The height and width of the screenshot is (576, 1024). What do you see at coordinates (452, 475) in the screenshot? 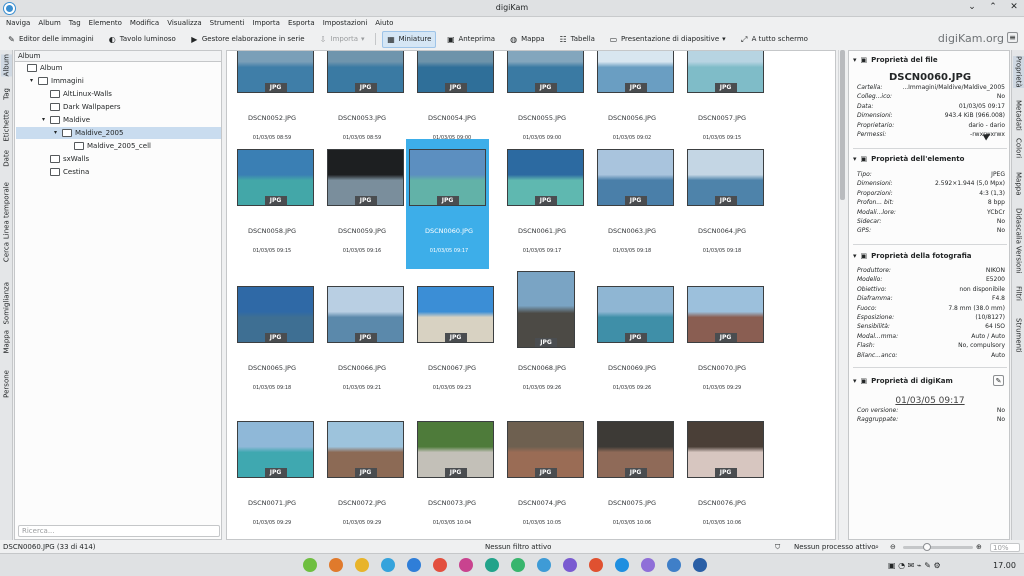
I see `thumbnail-item: JPG DSCN0073.JPG 01/03/05 10:04` at bounding box center [452, 475].